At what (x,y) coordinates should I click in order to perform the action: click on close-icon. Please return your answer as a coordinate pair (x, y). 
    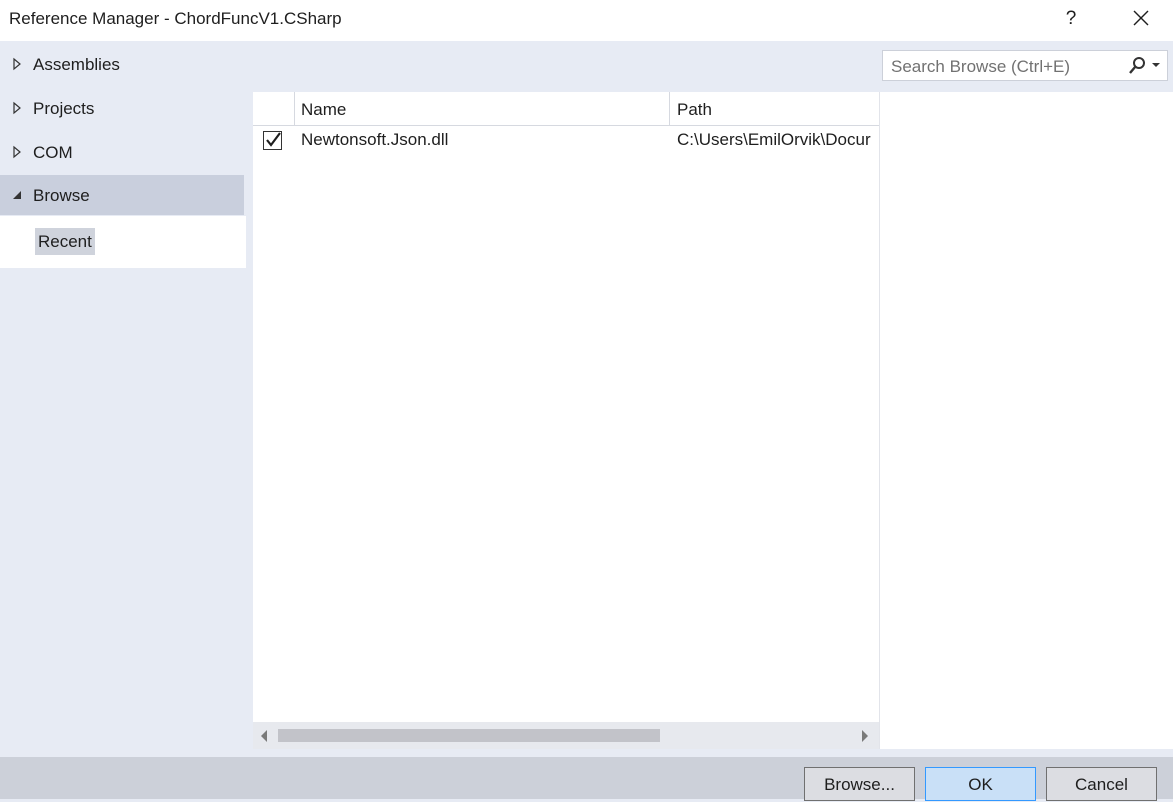
    Looking at the image, I should click on (1141, 18).